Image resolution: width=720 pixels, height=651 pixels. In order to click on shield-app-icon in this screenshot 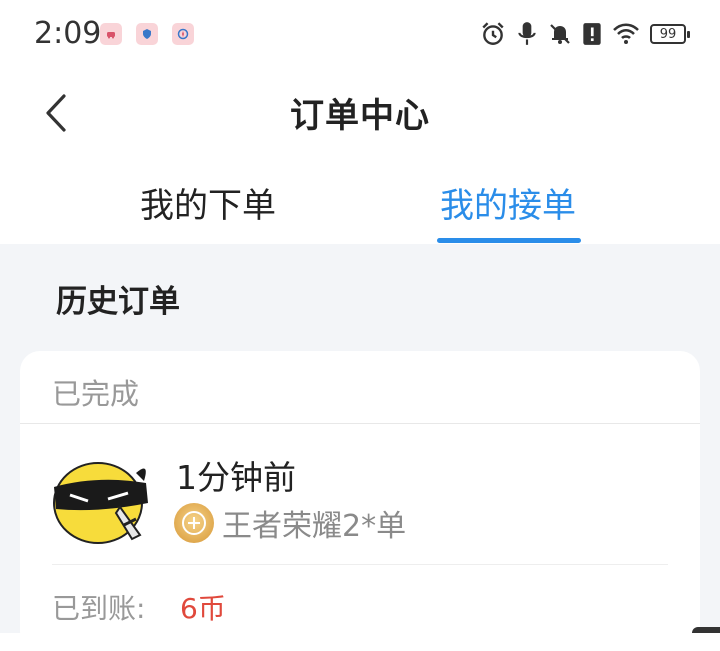, I will do `click(147, 34)`.